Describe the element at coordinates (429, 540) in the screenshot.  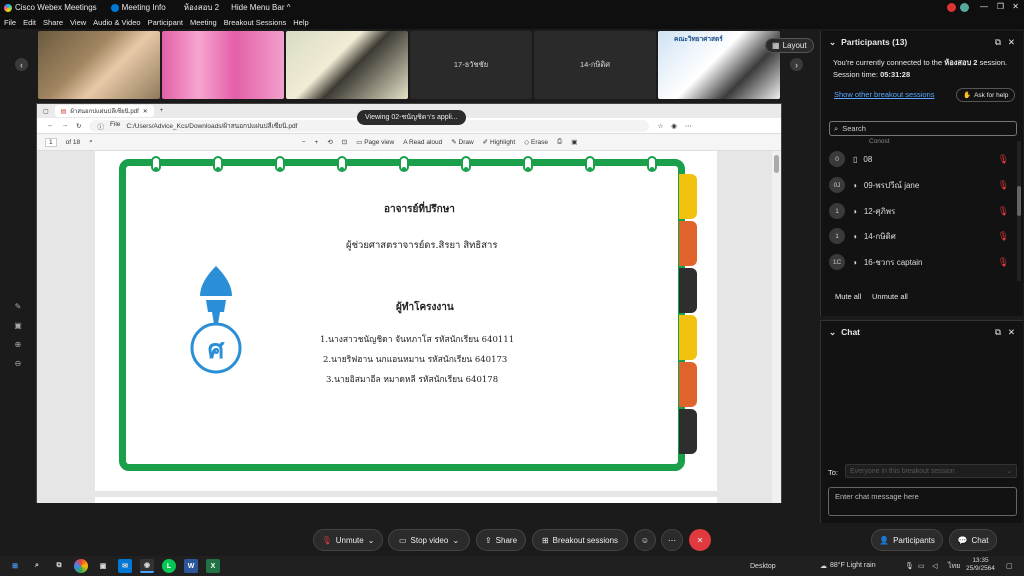
I see `stop-video-button: ▭ Stop video ⌄` at that location.